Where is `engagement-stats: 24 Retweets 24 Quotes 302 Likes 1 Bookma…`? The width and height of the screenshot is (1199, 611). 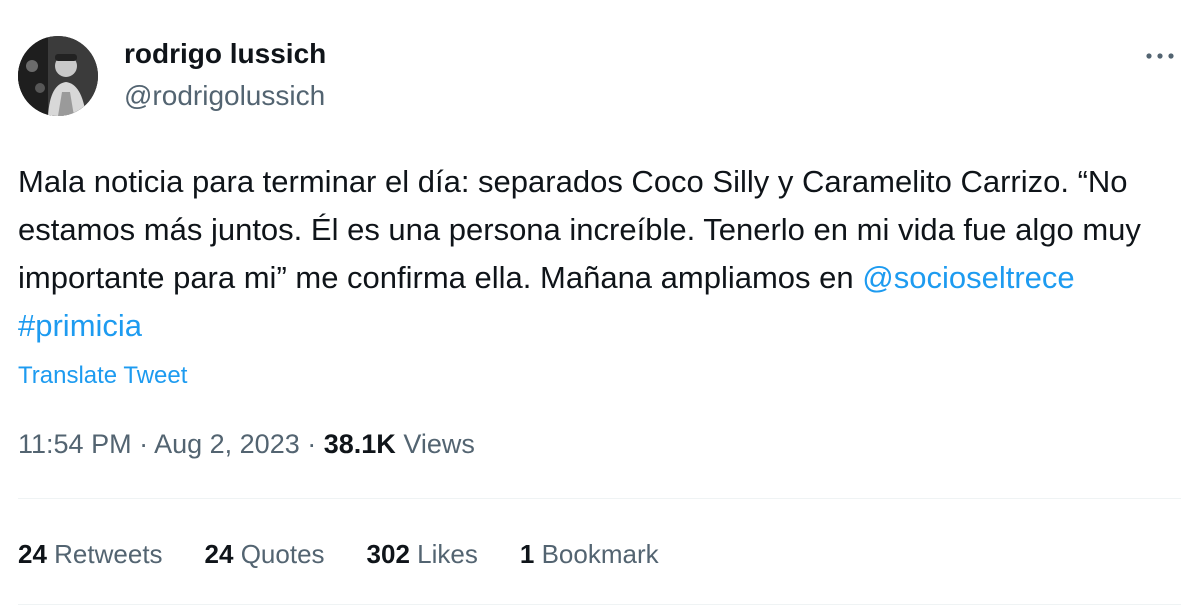
engagement-stats: 24 Retweets 24 Quotes 302 Likes 1 Bookma… is located at coordinates (359, 554).